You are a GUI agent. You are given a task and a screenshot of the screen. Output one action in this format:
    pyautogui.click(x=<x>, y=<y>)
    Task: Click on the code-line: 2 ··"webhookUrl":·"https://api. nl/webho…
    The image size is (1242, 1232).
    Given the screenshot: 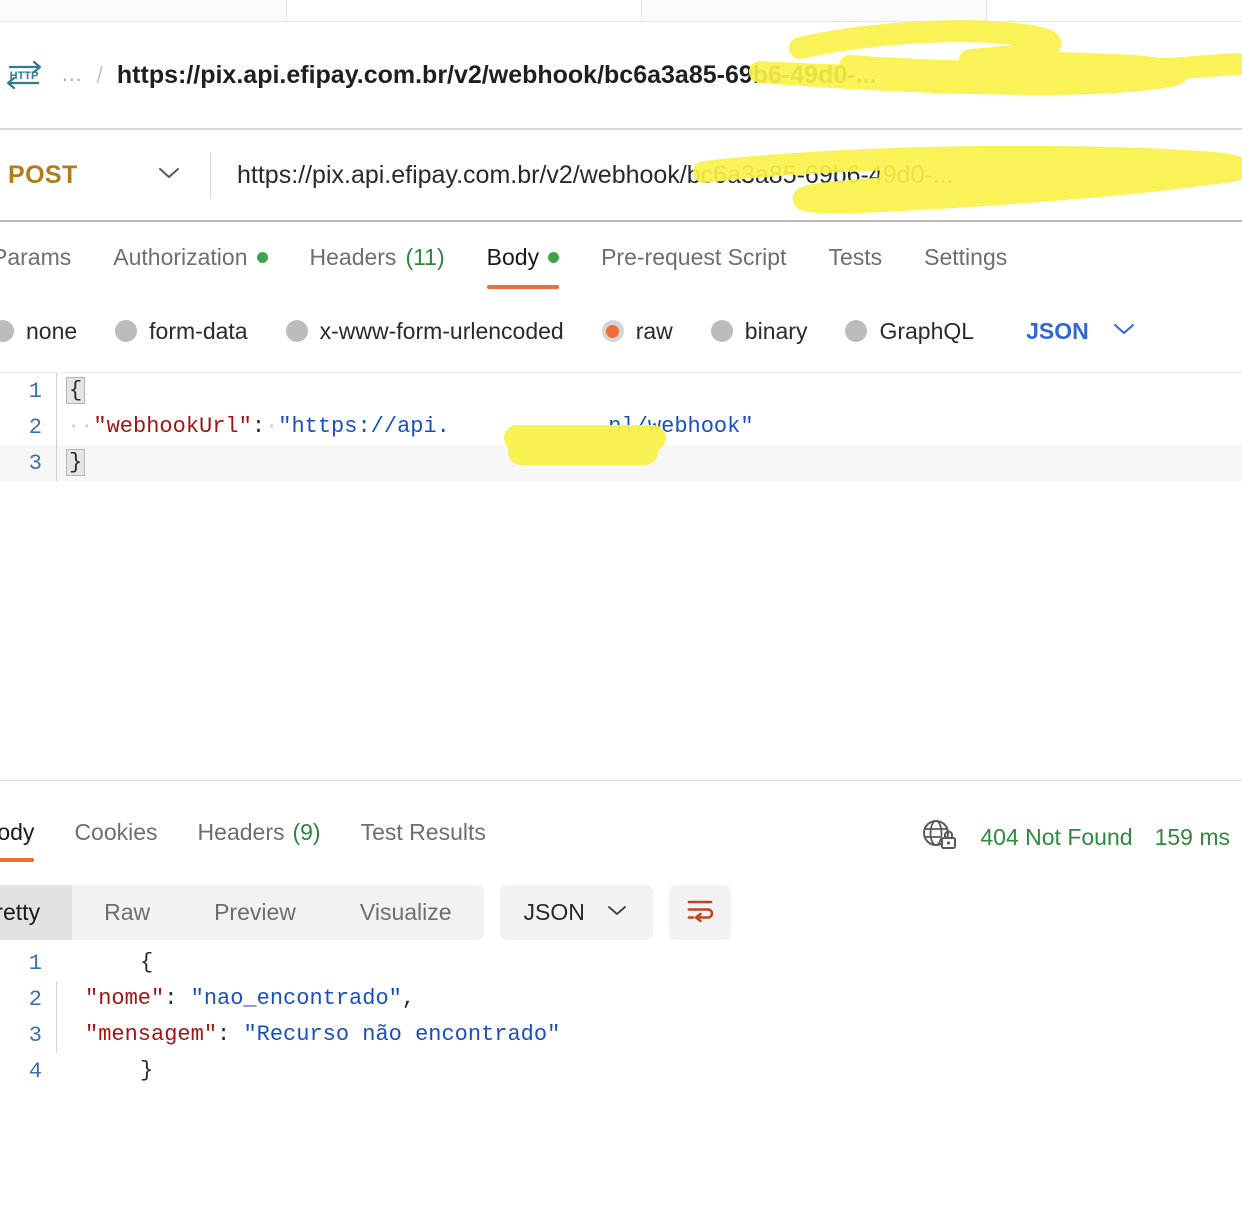 What is the action you would take?
    pyautogui.click(x=621, y=427)
    